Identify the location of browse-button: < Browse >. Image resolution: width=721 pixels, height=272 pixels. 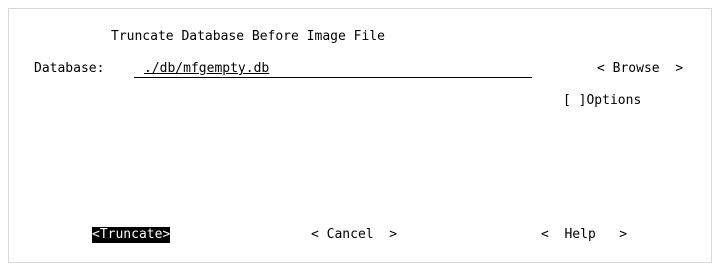
(640, 69).